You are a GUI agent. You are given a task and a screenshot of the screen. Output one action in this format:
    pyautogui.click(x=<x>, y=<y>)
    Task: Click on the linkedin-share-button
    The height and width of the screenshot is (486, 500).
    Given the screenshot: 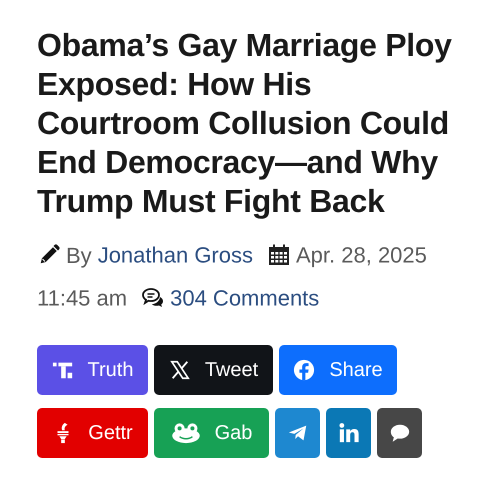 What is the action you would take?
    pyautogui.click(x=348, y=433)
    